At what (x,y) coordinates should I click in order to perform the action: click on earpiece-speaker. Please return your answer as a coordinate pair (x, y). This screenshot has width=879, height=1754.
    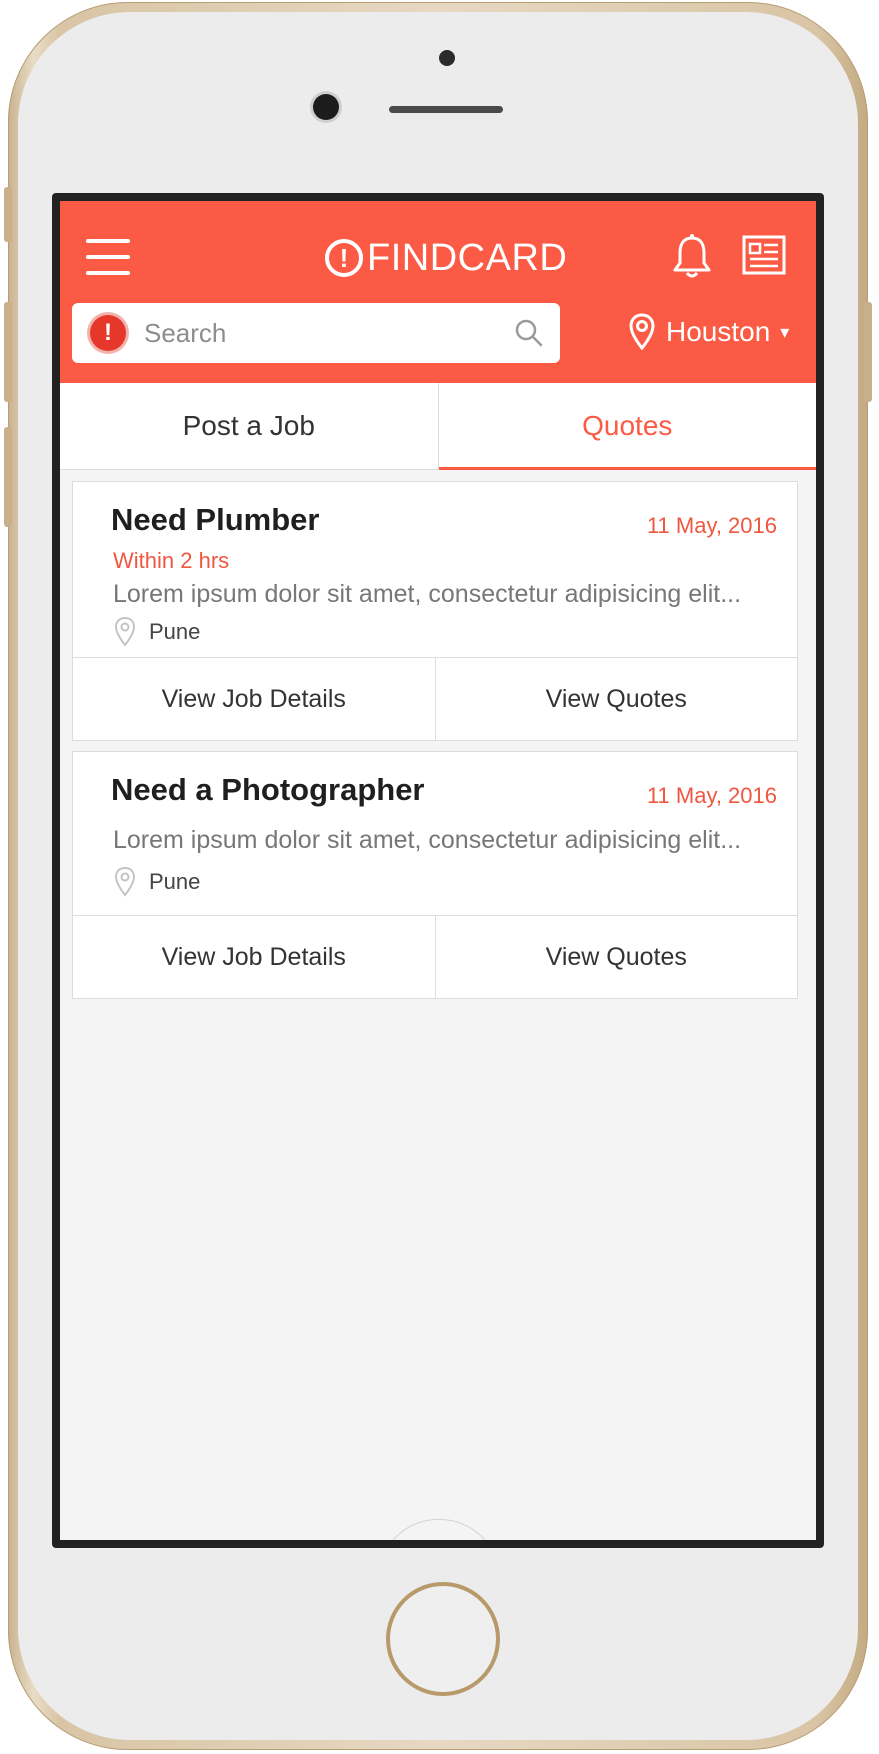
    Looking at the image, I should click on (446, 109).